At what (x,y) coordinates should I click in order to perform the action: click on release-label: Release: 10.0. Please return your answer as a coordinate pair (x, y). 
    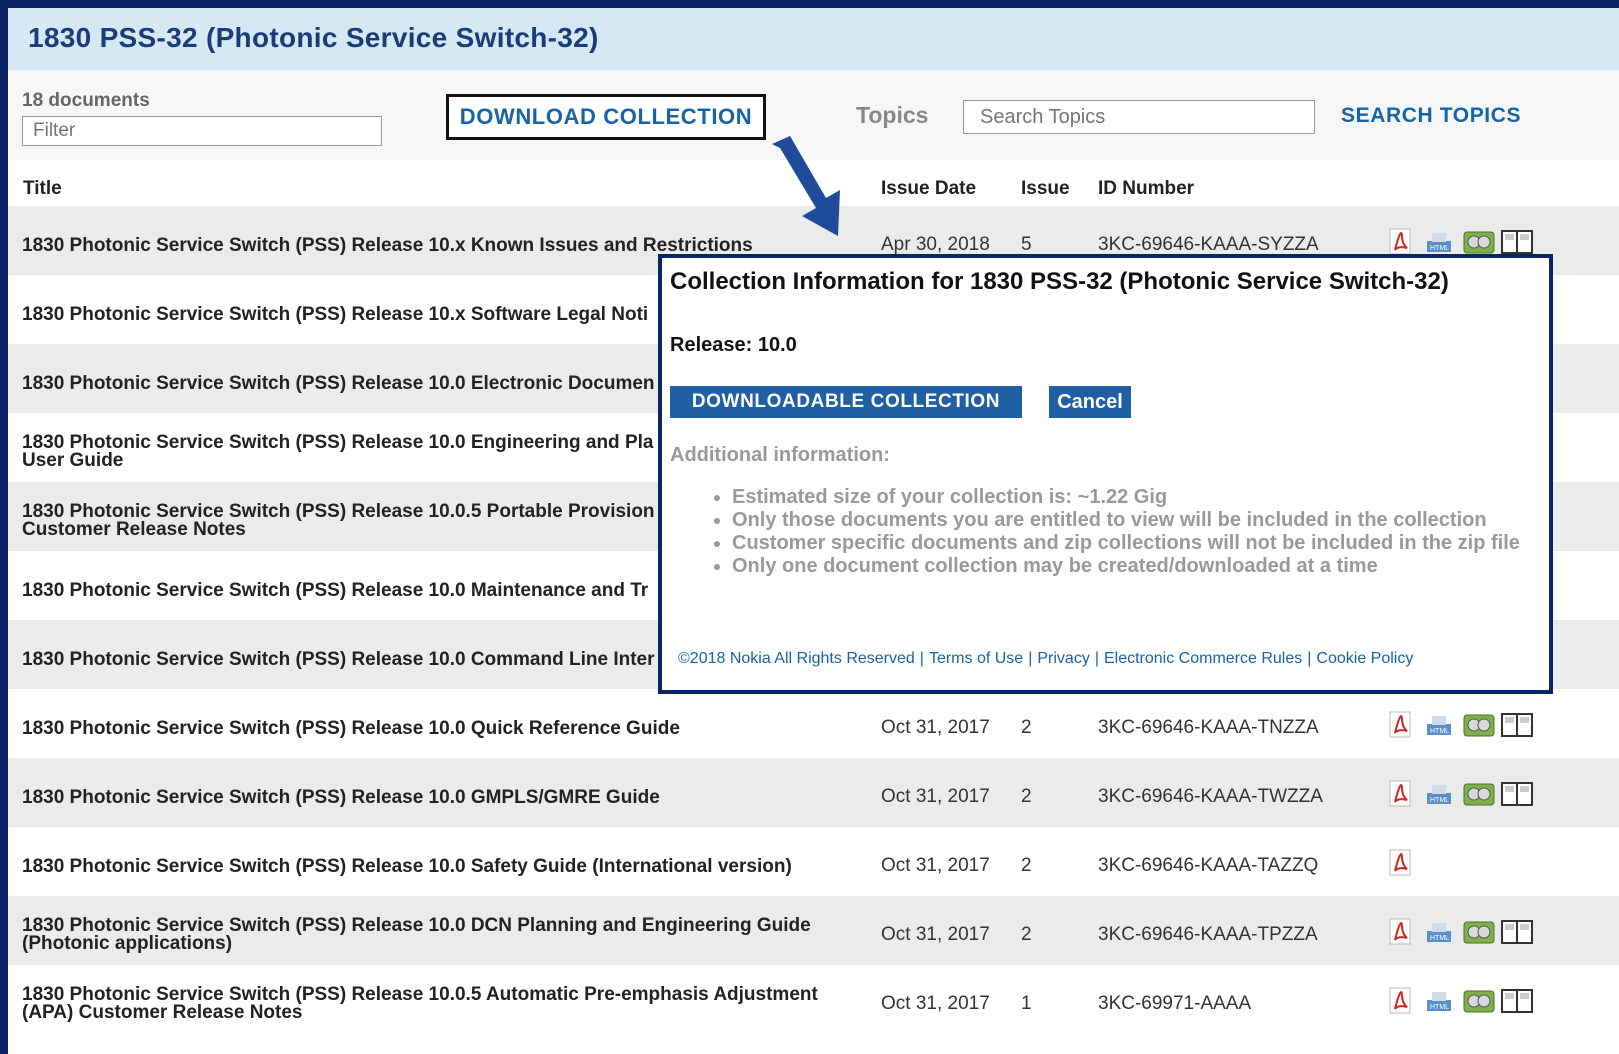
    Looking at the image, I should click on (733, 345).